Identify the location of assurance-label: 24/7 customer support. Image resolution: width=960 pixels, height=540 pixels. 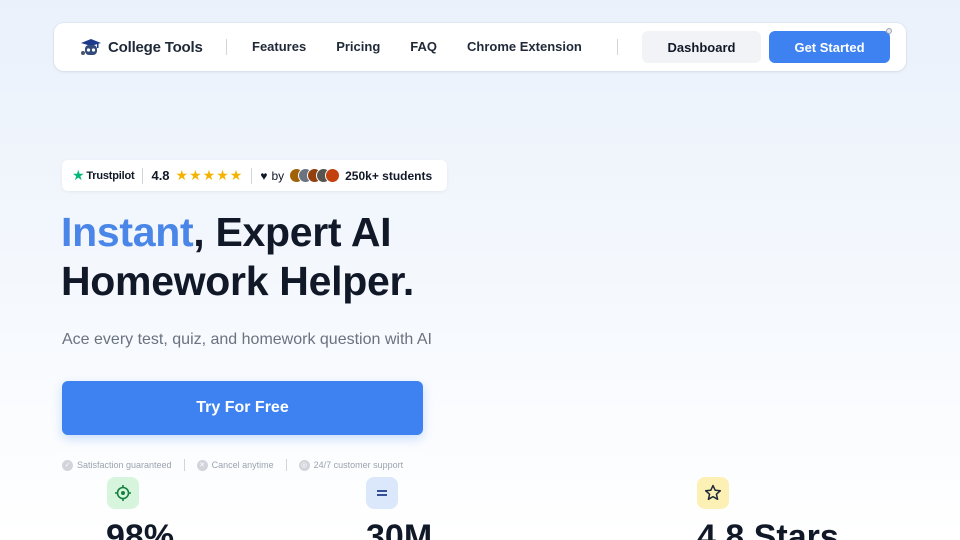
(358, 465).